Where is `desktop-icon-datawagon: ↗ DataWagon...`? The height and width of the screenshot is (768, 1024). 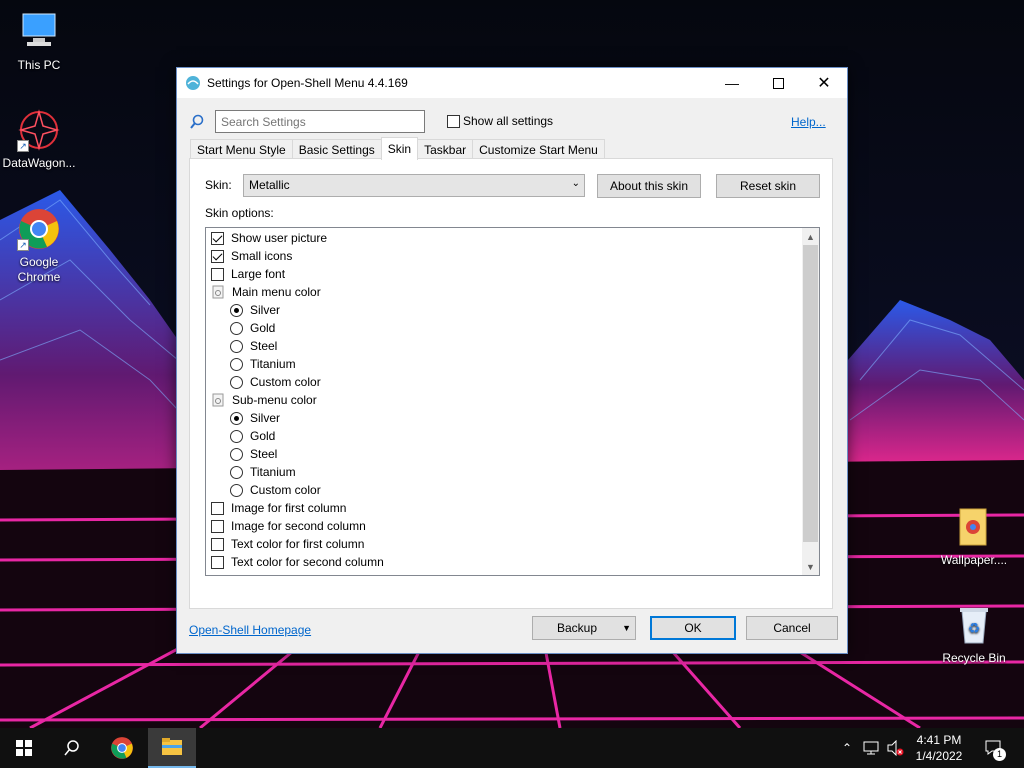
desktop-icon-datawagon: ↗ DataWagon... is located at coordinates (39, 139).